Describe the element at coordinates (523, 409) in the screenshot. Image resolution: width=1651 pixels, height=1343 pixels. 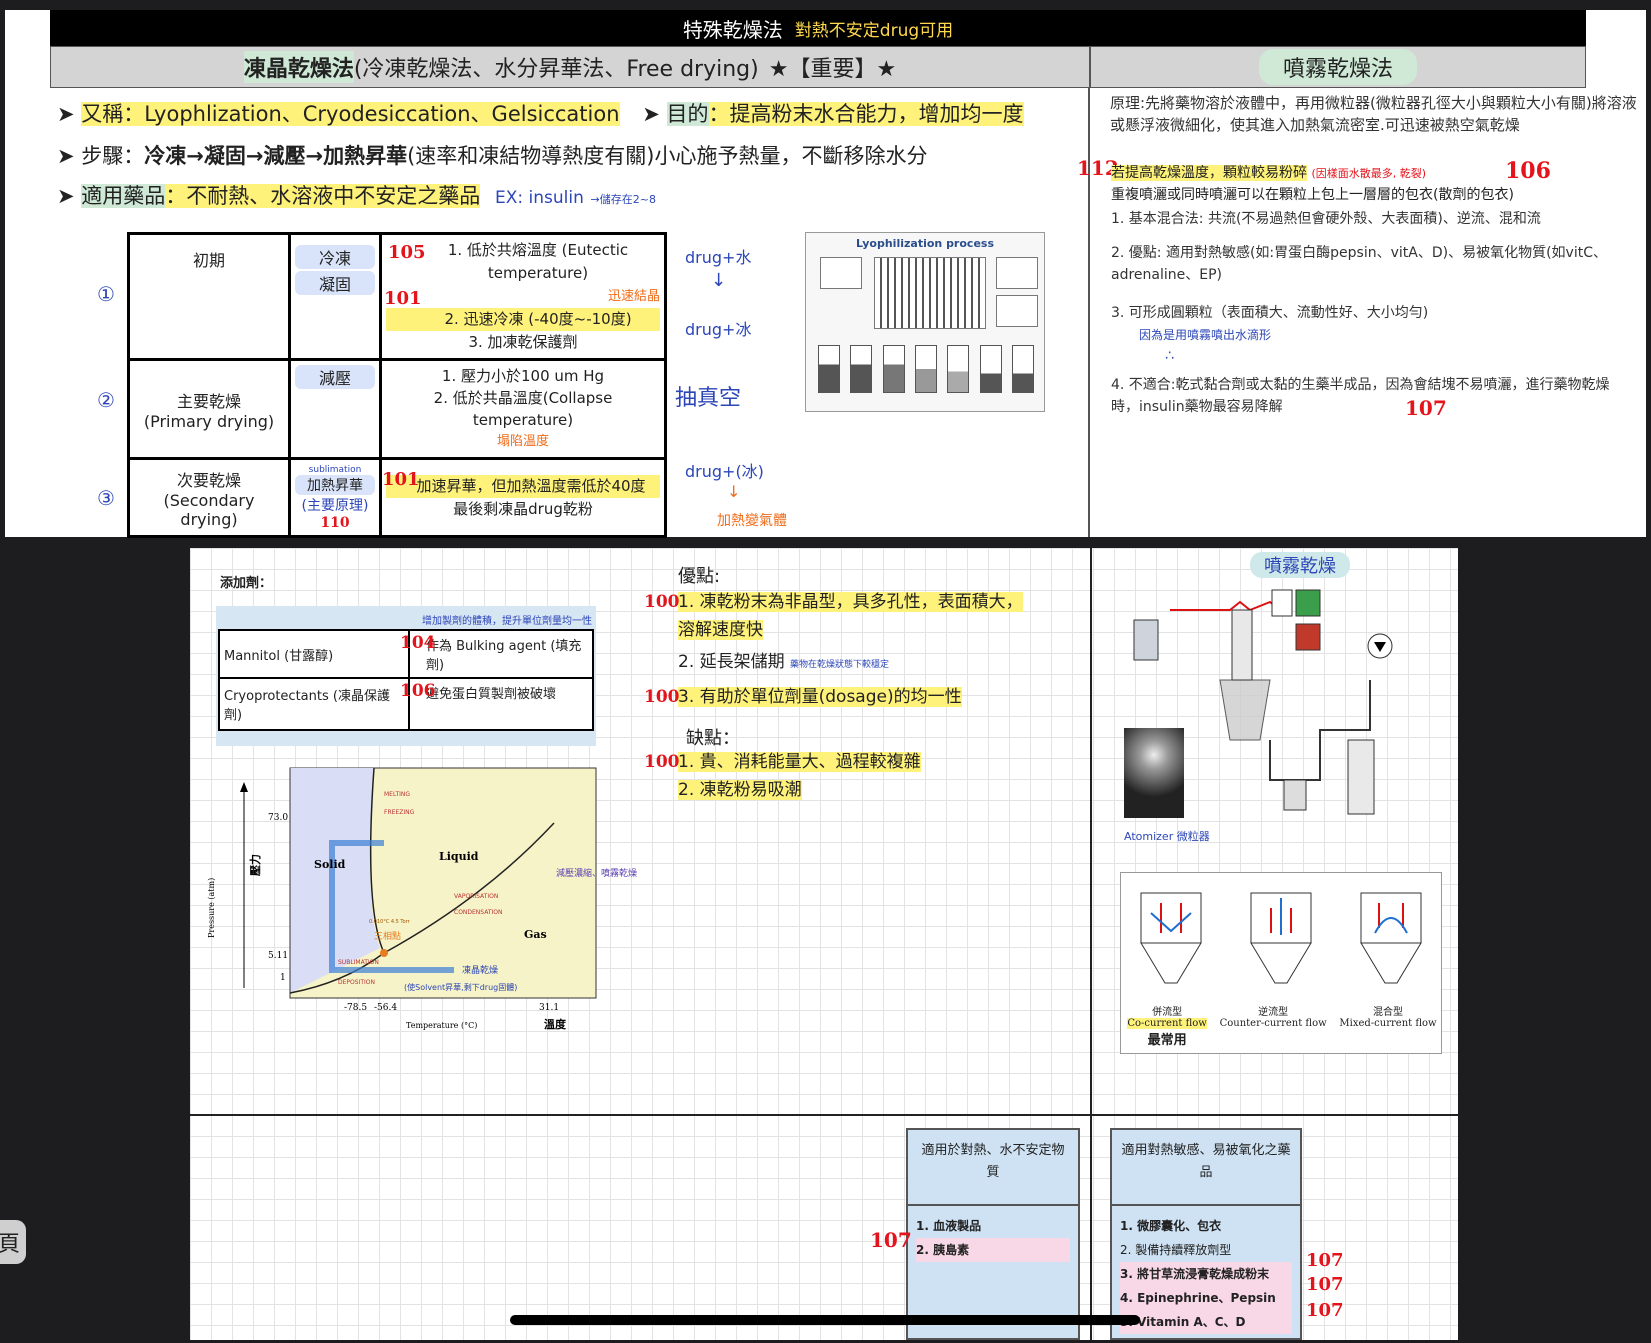
I see `desc-line: 2. 低於共晶溫度(Collapse temperature)` at that location.